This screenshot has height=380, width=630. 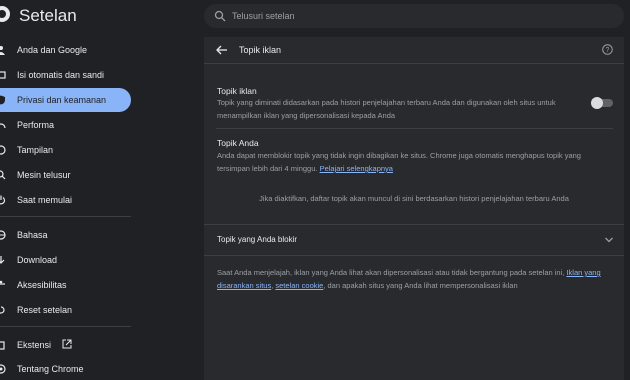 I want to click on sidebar-item-label: Tentang Chrome, so click(x=50, y=369).